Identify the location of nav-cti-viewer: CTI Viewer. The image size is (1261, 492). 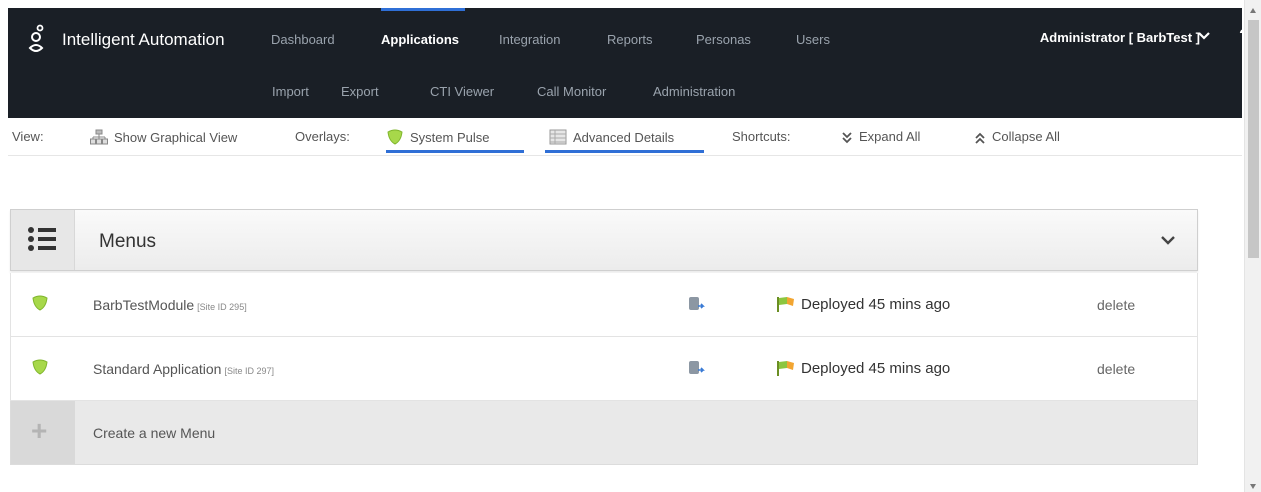
(462, 91).